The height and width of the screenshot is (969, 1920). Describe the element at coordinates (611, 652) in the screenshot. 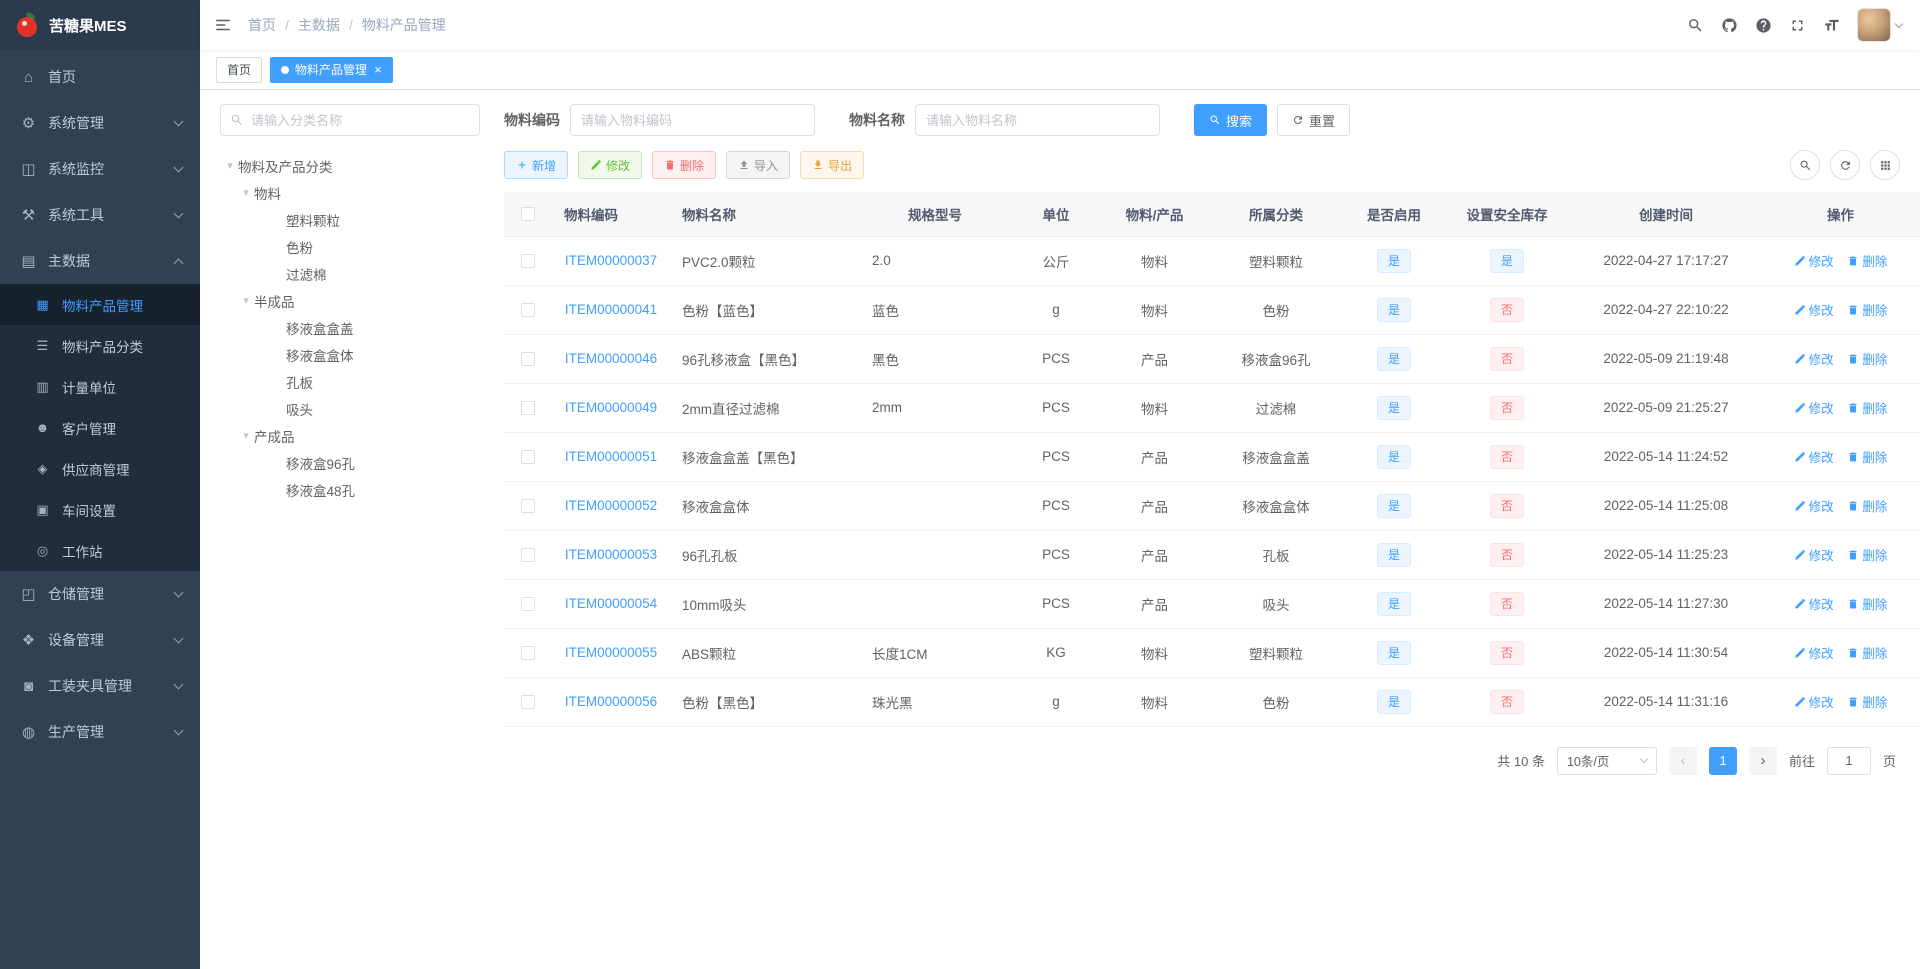

I see `item-code-link: ITEM00000055` at that location.